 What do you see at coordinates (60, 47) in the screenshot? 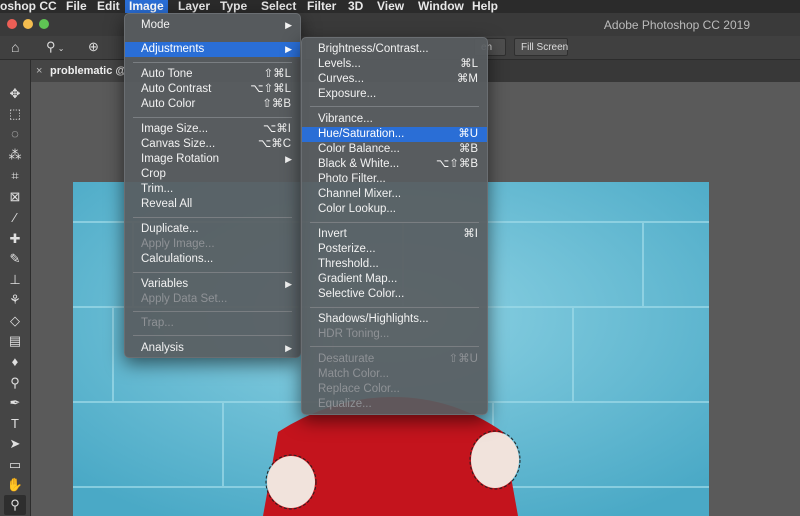
I see `zoom-tool-preset-icon: ⚲ ⌄` at bounding box center [60, 47].